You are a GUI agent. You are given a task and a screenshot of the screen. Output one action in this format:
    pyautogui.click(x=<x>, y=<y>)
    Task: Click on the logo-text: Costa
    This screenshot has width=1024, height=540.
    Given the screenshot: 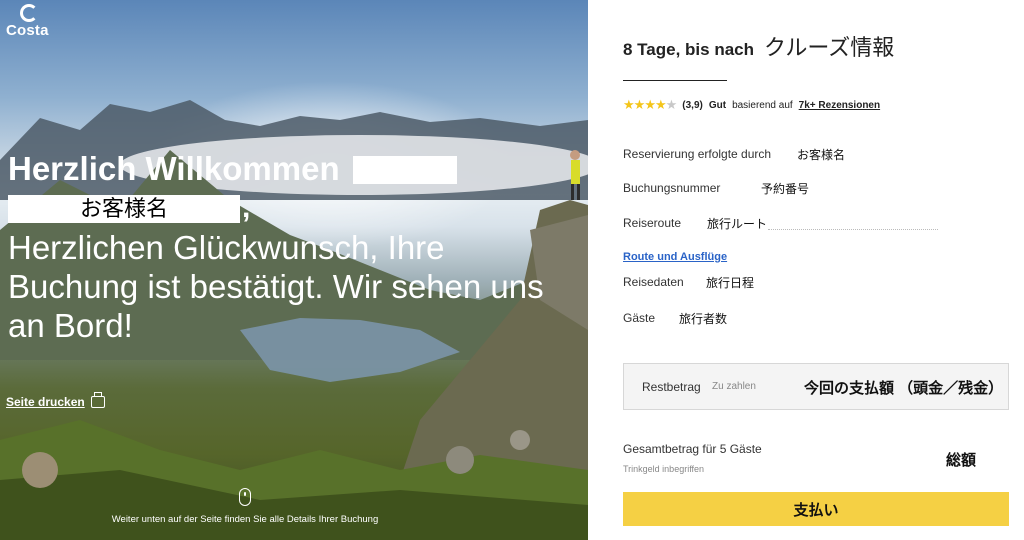 What is the action you would take?
    pyautogui.click(x=27, y=30)
    